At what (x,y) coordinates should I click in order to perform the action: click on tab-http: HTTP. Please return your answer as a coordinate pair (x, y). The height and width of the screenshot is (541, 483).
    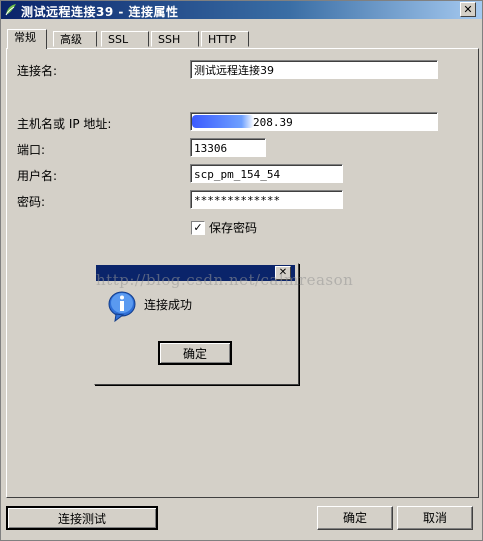
    Looking at the image, I should click on (225, 39).